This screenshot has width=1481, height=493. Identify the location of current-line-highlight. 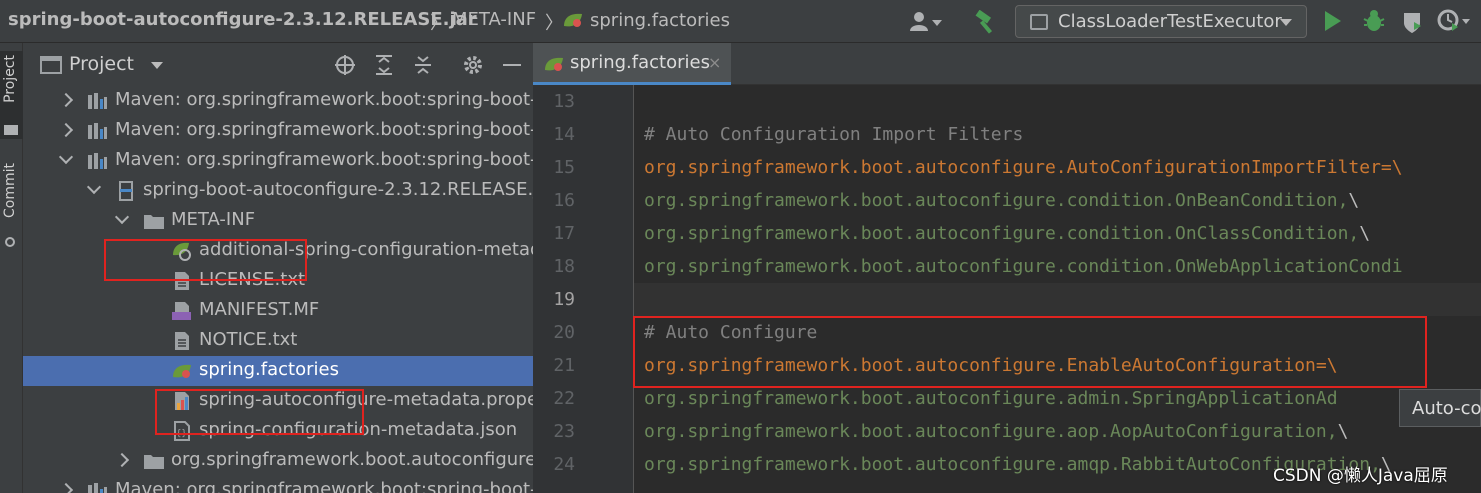
(1057, 299).